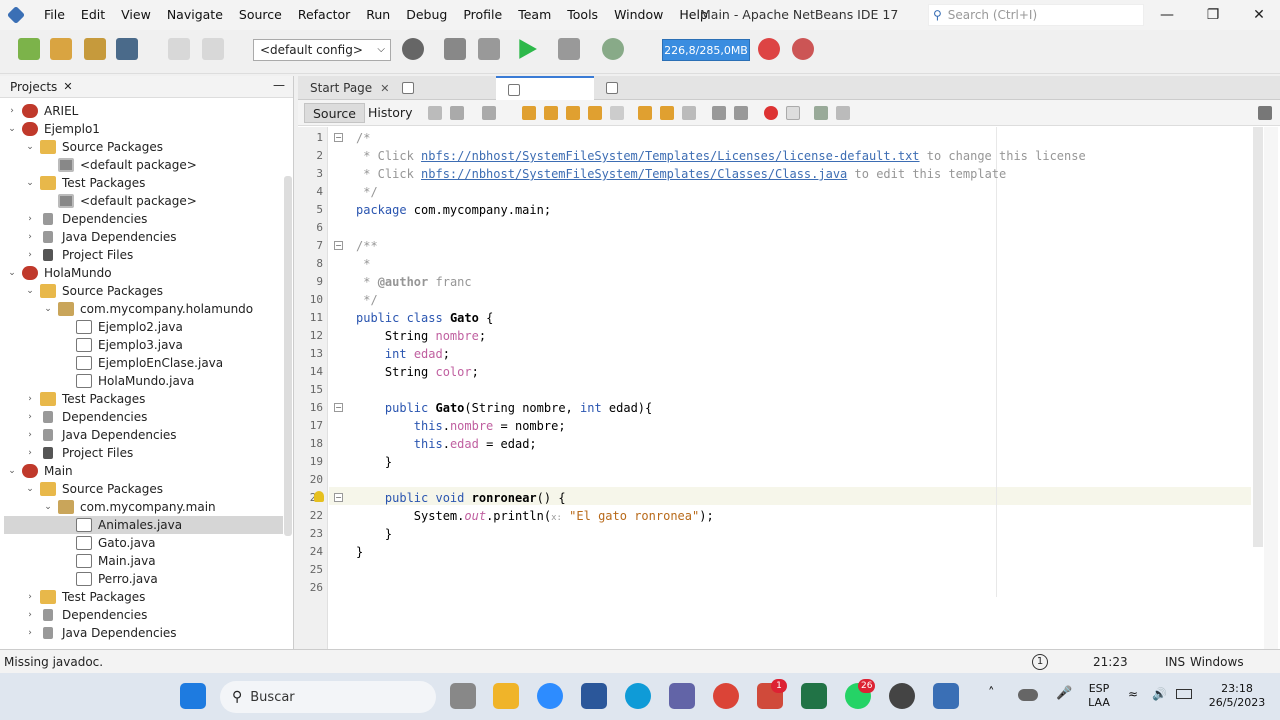  Describe the element at coordinates (1159, 694) in the screenshot. I see `volume-icon: 🔊` at that location.